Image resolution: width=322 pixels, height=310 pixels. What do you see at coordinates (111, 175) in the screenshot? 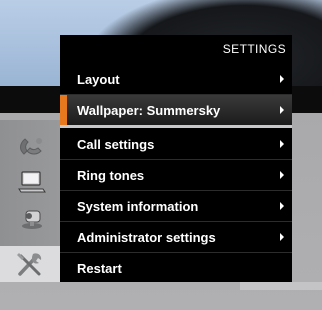
I see `menu-item-label: Ring tones` at bounding box center [111, 175].